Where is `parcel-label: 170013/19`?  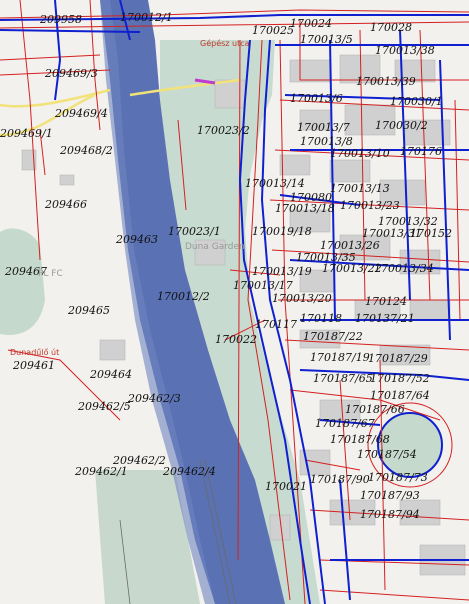
parcel-label: 170013/19 is located at coordinates (282, 271).